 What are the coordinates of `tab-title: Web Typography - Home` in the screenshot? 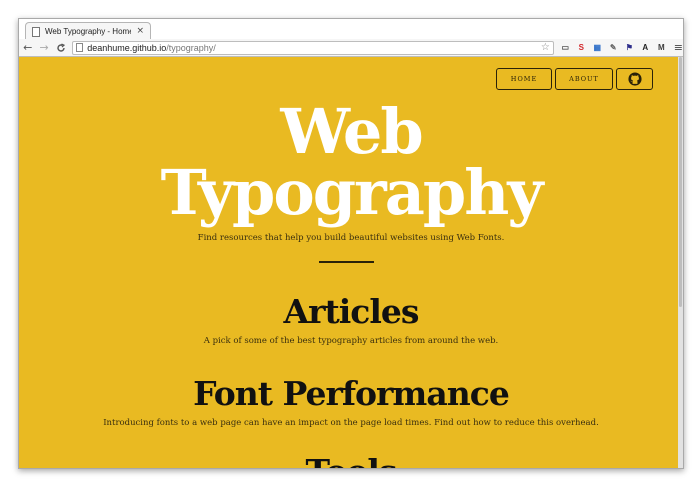 It's located at (88, 31).